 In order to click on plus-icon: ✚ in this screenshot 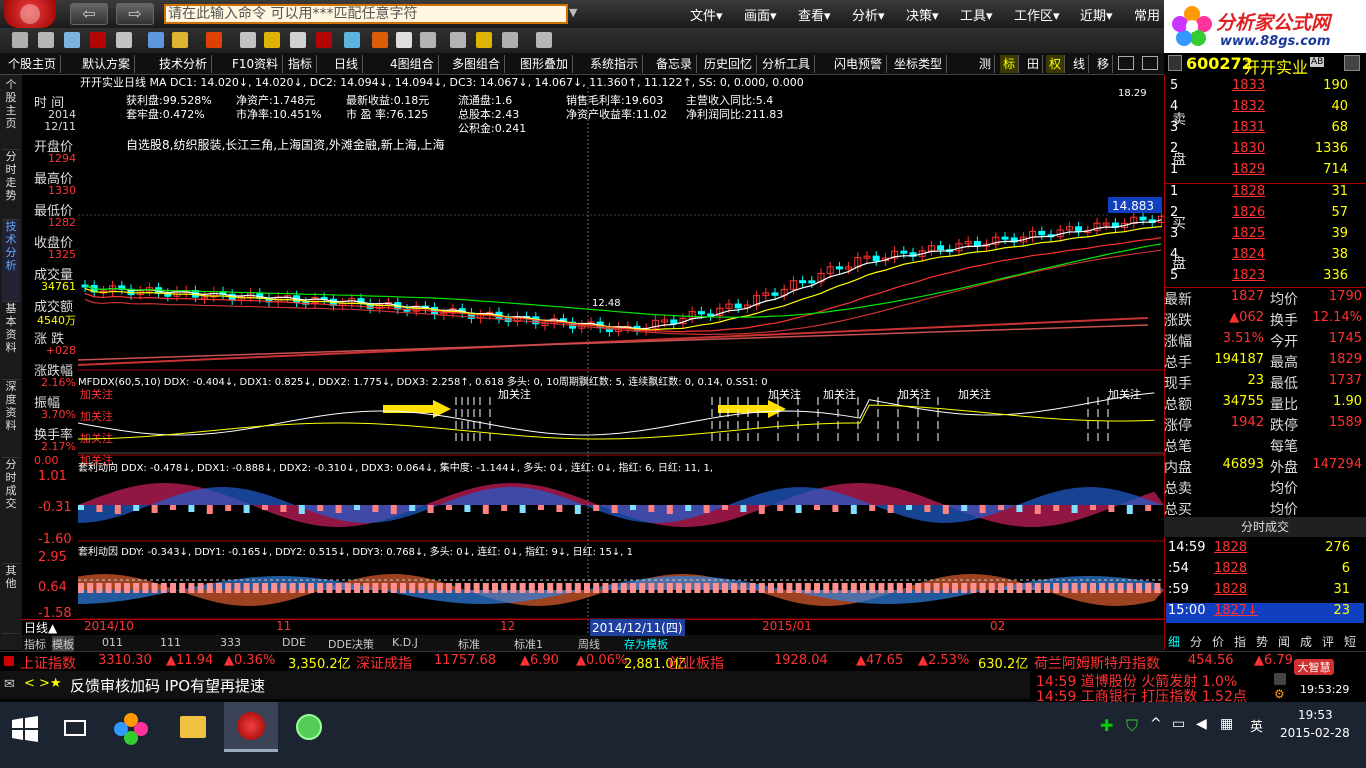, I will do `click(1106, 725)`.